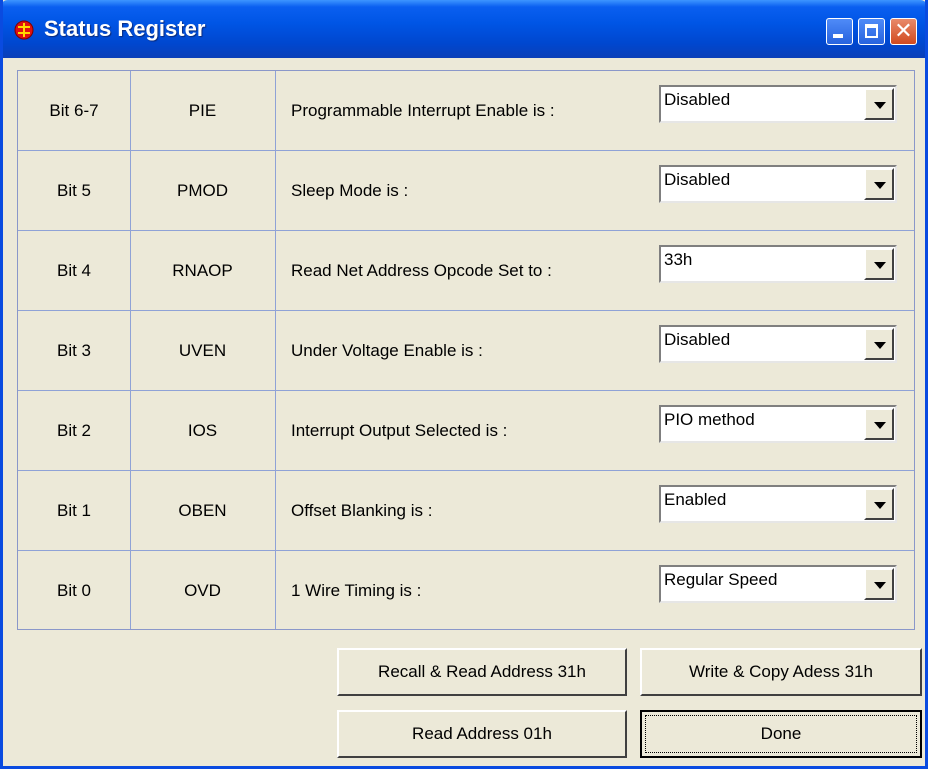 The image size is (928, 769). Describe the element at coordinates (778, 504) in the screenshot. I see `oben-dropdown: Enabled` at that location.